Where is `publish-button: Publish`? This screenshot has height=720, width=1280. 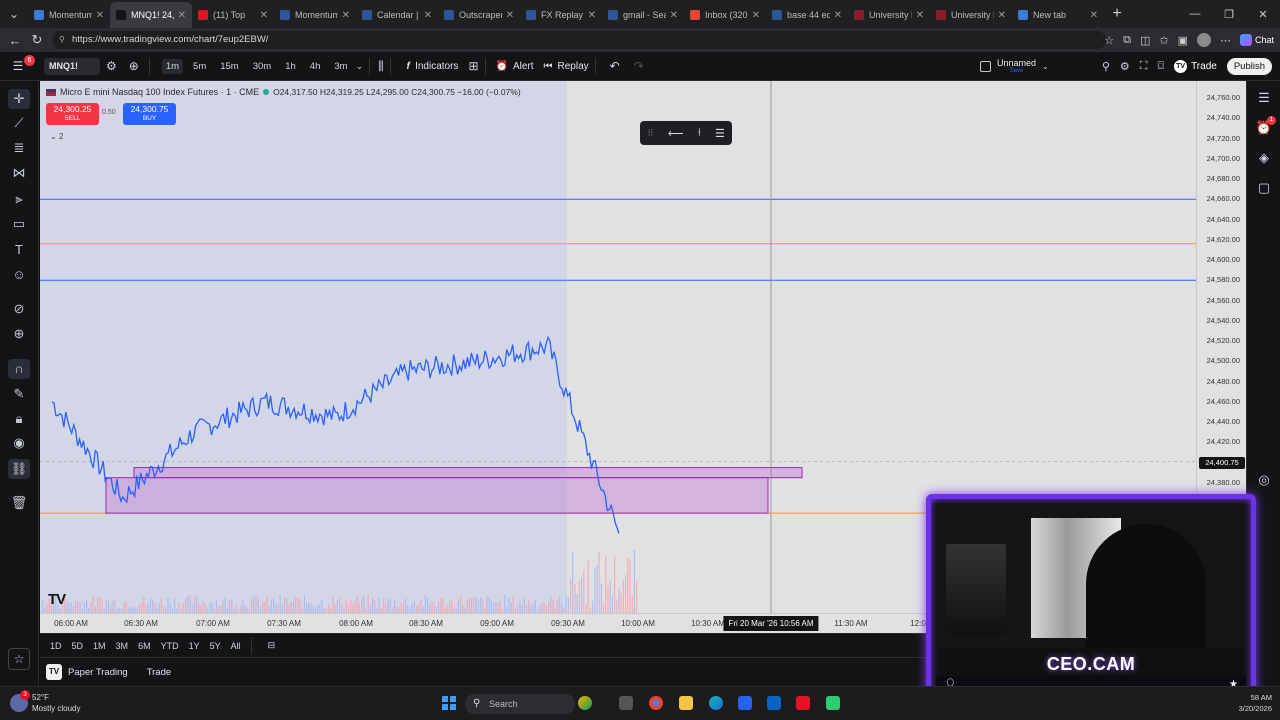
publish-button: Publish is located at coordinates (1249, 66).